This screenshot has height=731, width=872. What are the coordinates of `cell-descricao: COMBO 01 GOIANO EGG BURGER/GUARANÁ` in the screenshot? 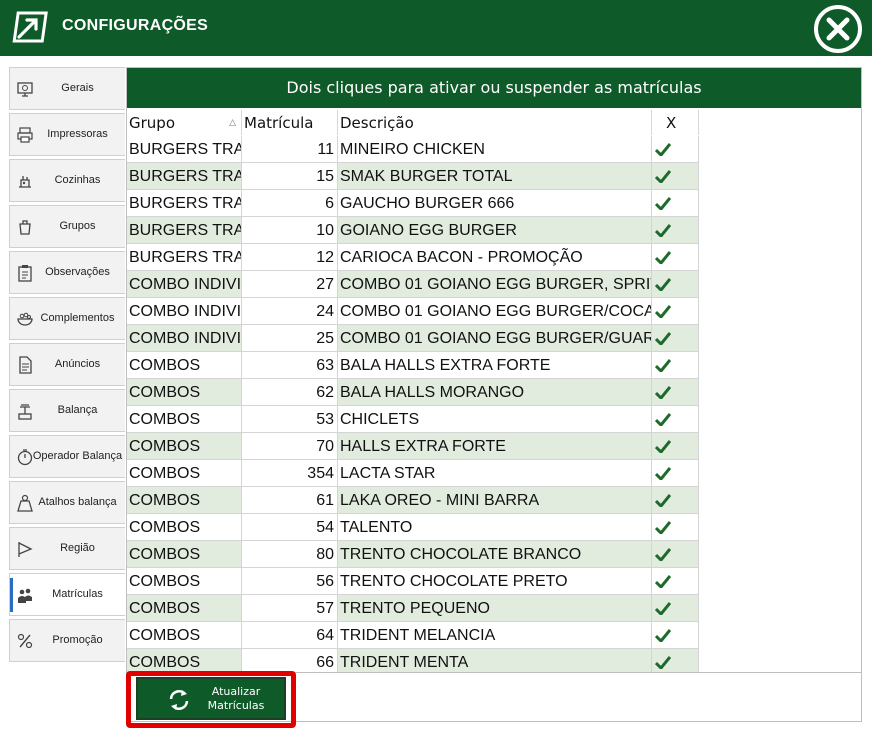 It's located at (495, 338).